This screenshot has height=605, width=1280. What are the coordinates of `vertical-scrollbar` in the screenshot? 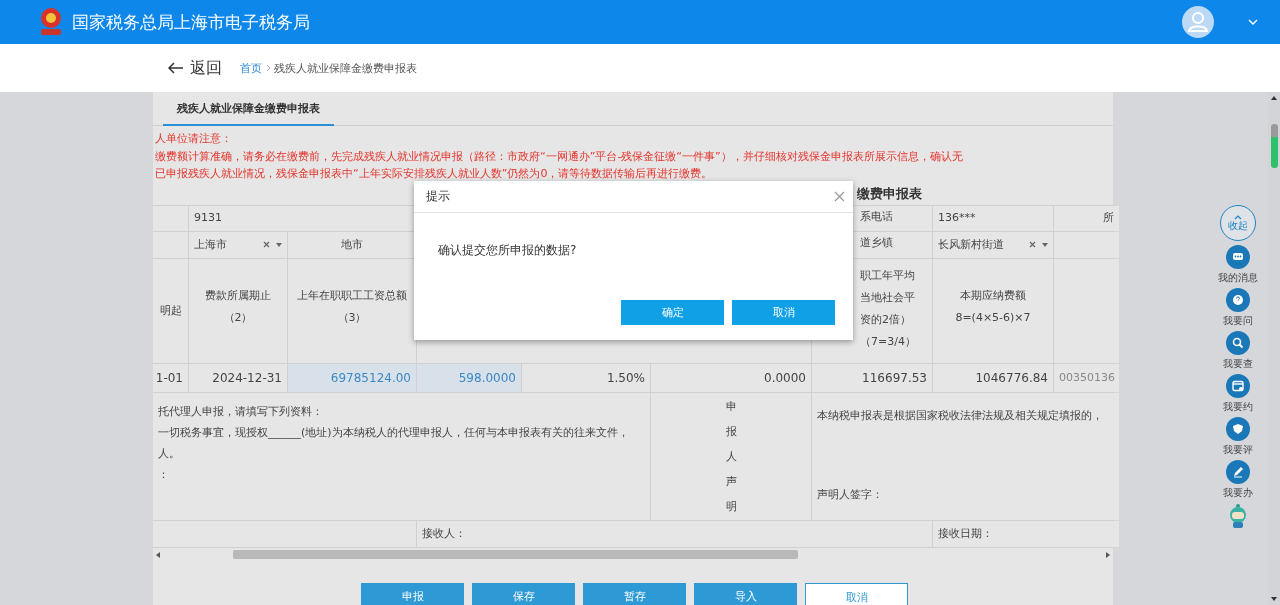 It's located at (1274, 146).